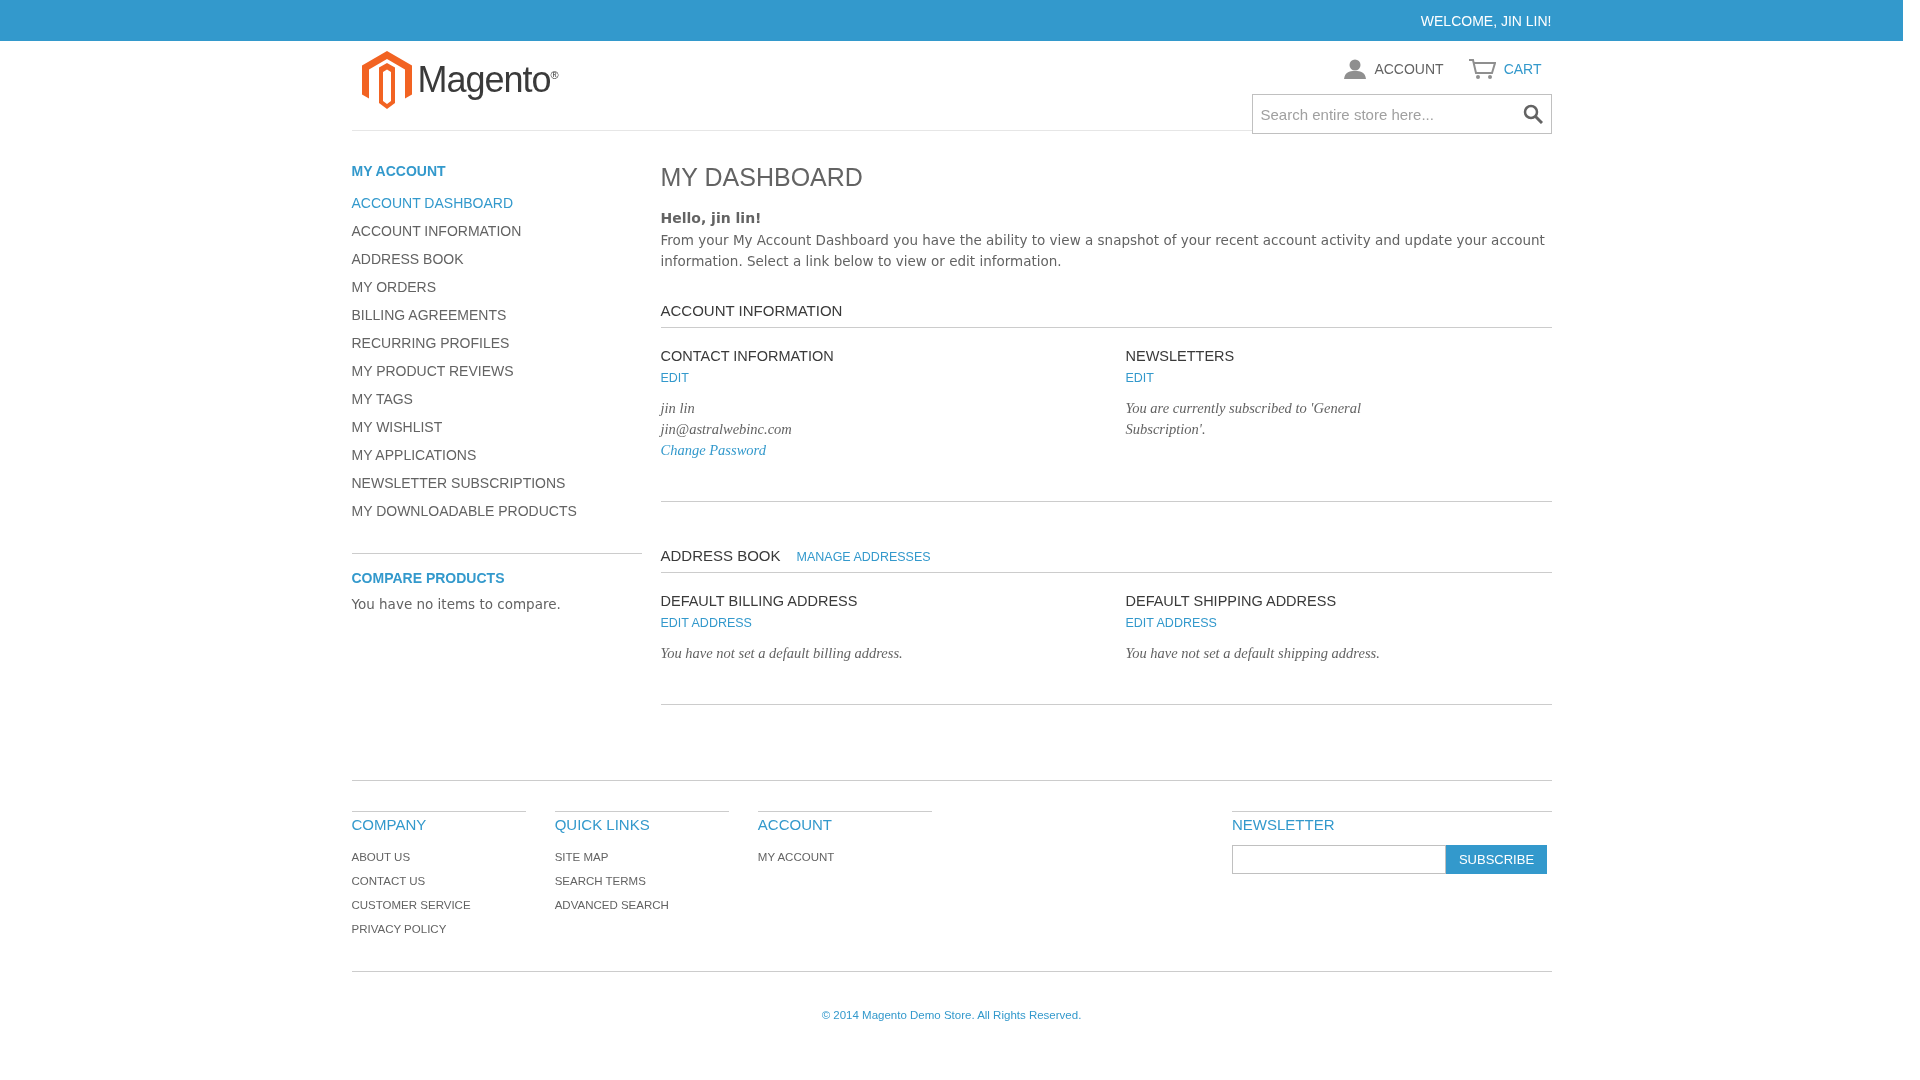 Image resolution: width=1920 pixels, height=1080 pixels. Describe the element at coordinates (496, 231) in the screenshot. I see `sidebar-item: ACCOUNT INFORMATION` at that location.